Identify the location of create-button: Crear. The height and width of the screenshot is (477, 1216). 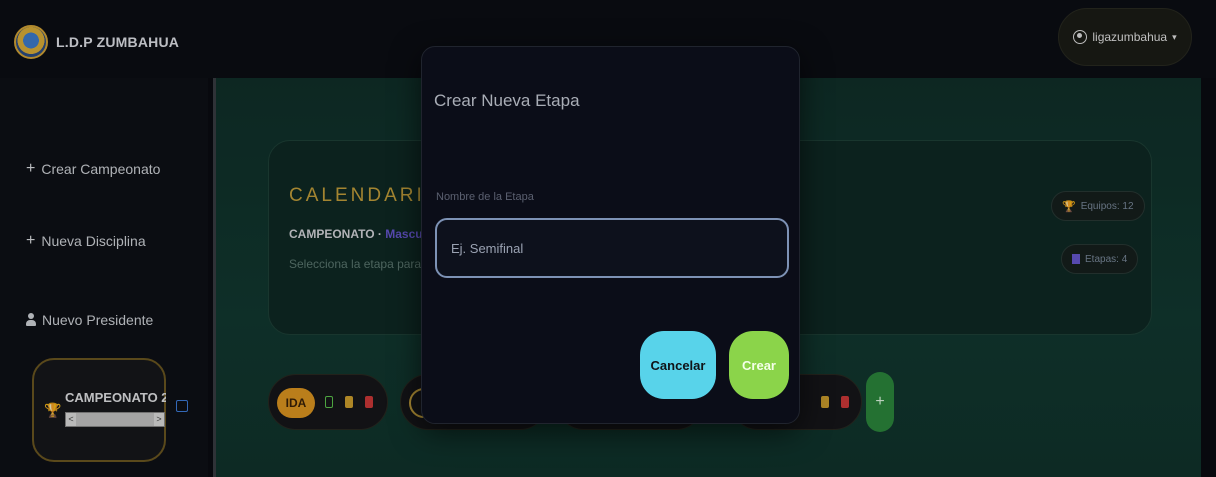
(759, 365).